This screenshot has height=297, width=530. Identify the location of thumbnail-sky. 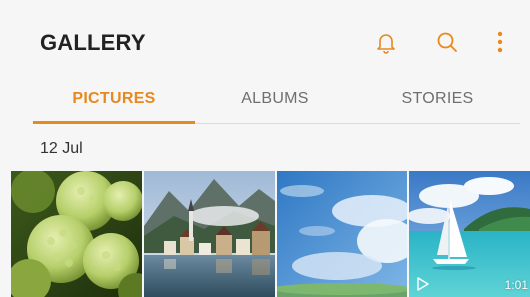
(342, 234).